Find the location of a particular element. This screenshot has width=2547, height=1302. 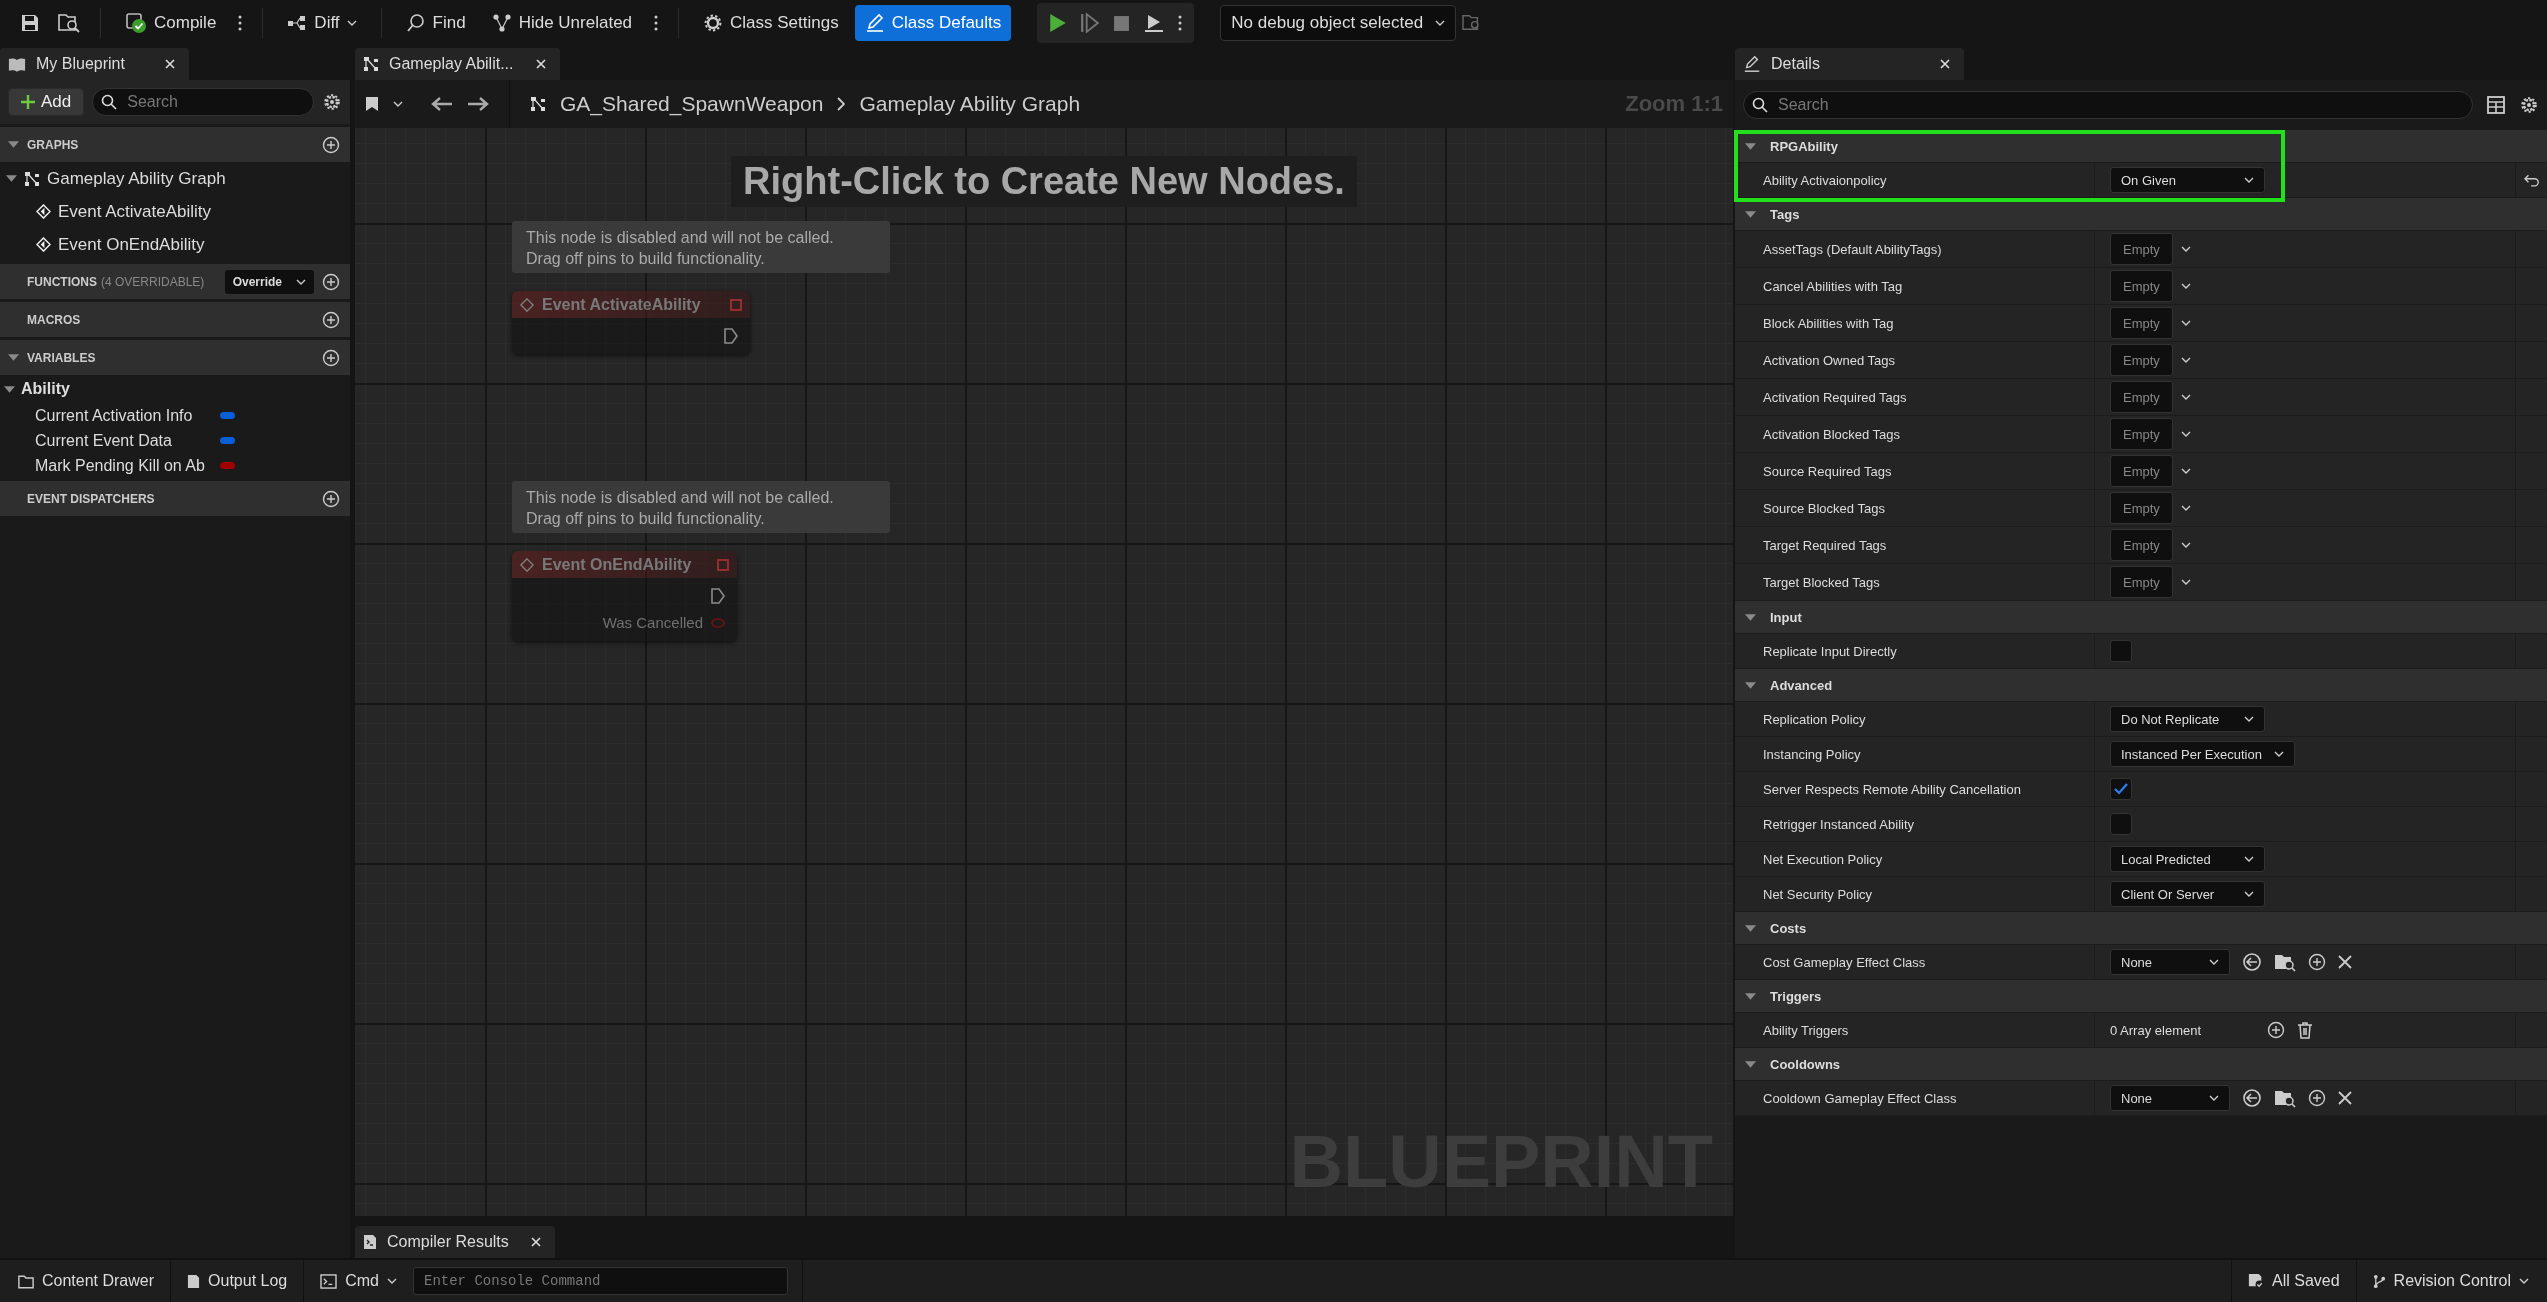

status-button: Revision Control is located at coordinates (2450, 1281).